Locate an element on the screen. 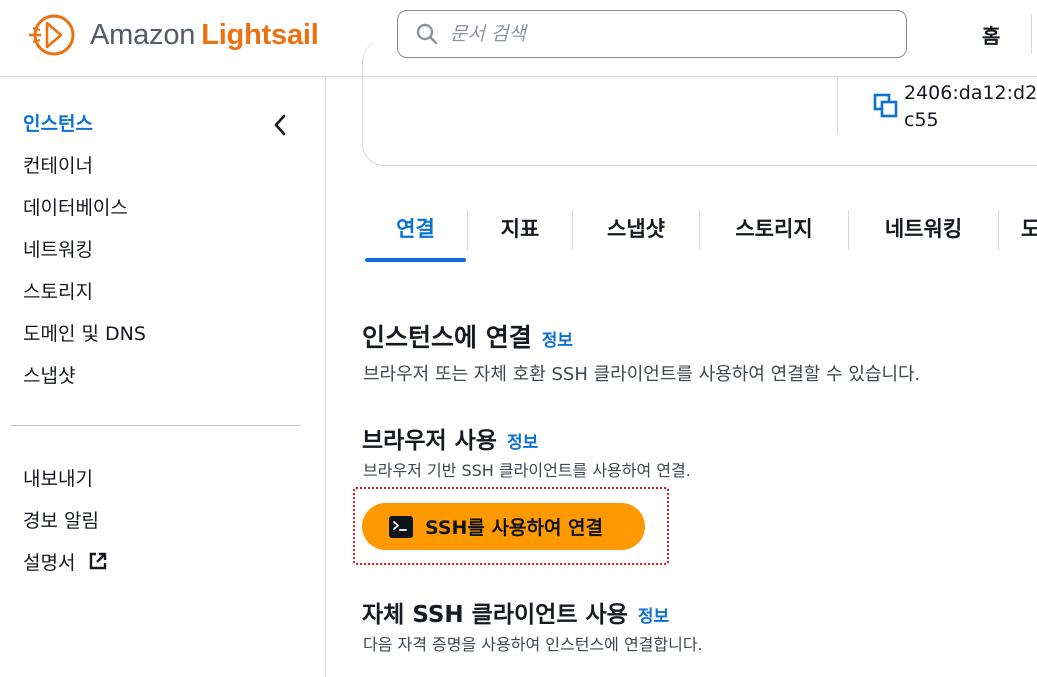 The width and height of the screenshot is (1037, 677). sidebar-item-storage: 스토리지 is located at coordinates (58, 290).